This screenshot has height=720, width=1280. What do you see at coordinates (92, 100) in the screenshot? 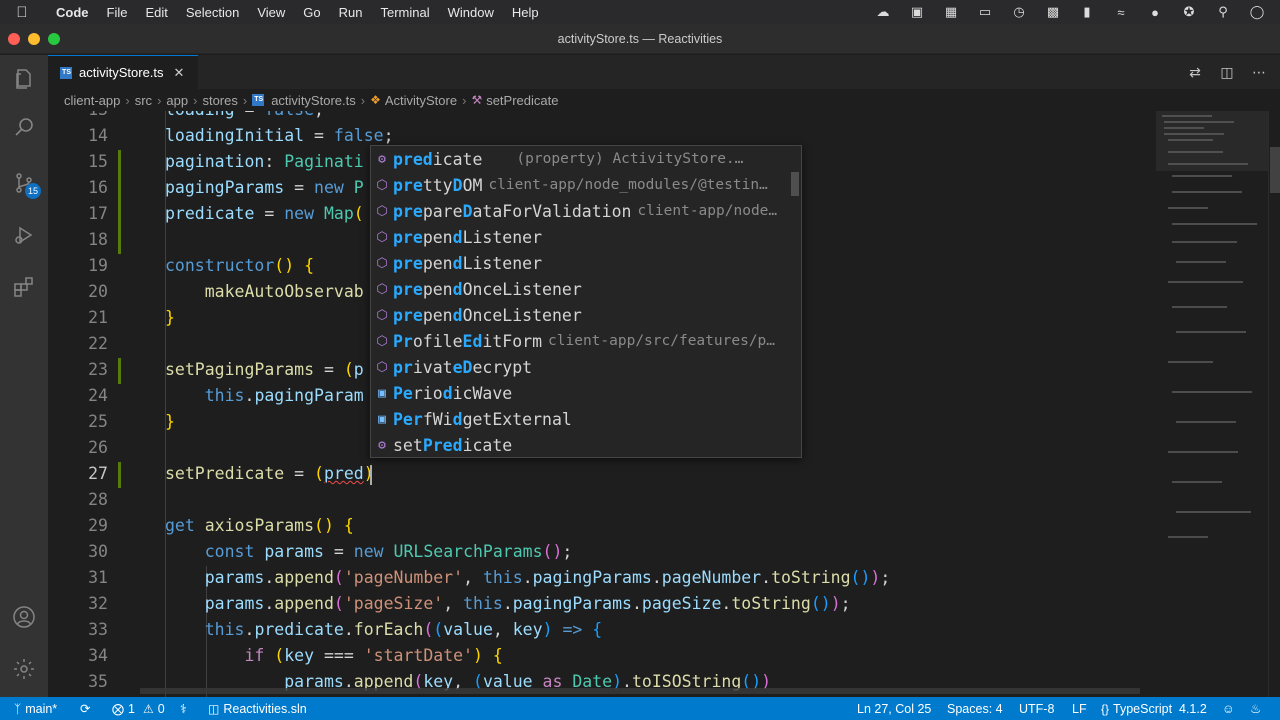
I see `breadcrumb-item: client-app` at bounding box center [92, 100].